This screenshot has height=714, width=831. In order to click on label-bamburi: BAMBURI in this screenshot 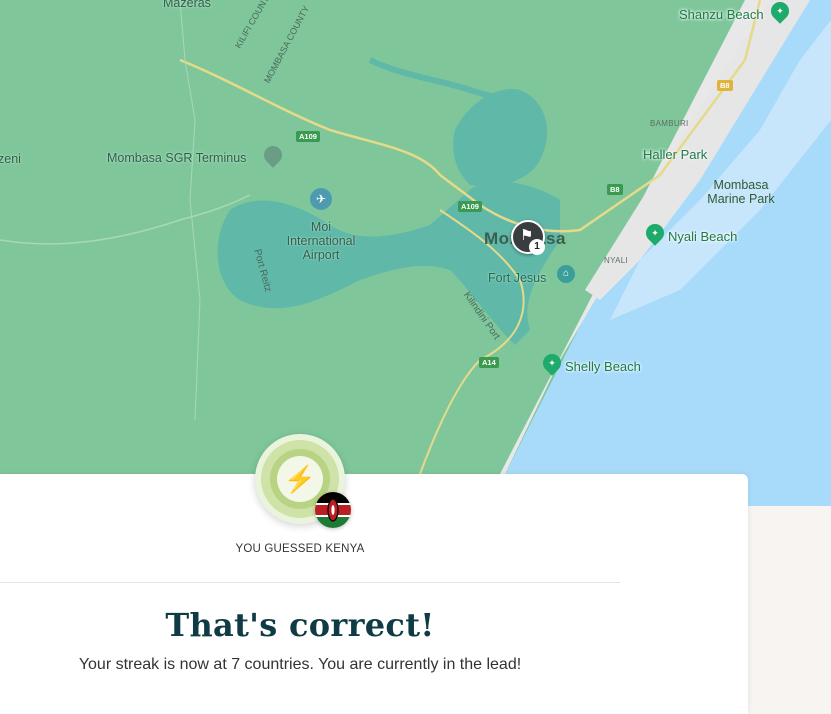, I will do `click(669, 123)`.